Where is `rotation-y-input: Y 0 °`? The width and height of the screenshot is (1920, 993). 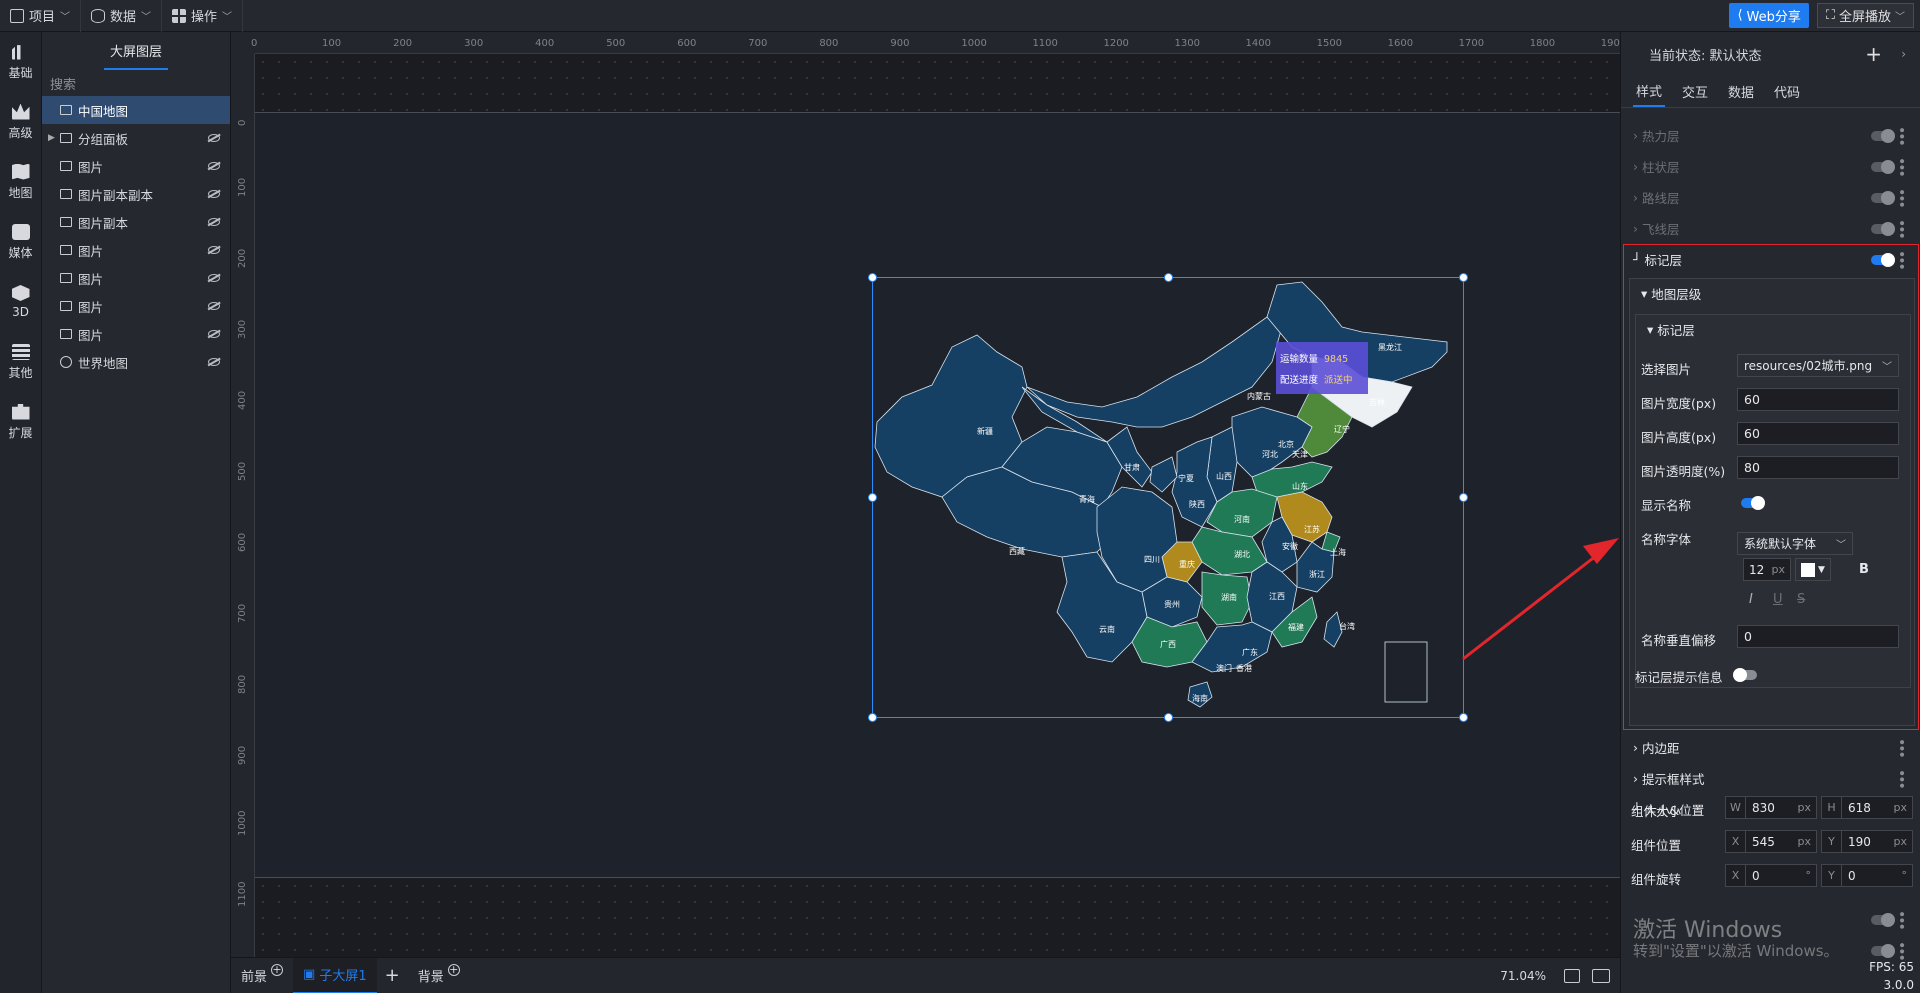 rotation-y-input: Y 0 ° is located at coordinates (1867, 875).